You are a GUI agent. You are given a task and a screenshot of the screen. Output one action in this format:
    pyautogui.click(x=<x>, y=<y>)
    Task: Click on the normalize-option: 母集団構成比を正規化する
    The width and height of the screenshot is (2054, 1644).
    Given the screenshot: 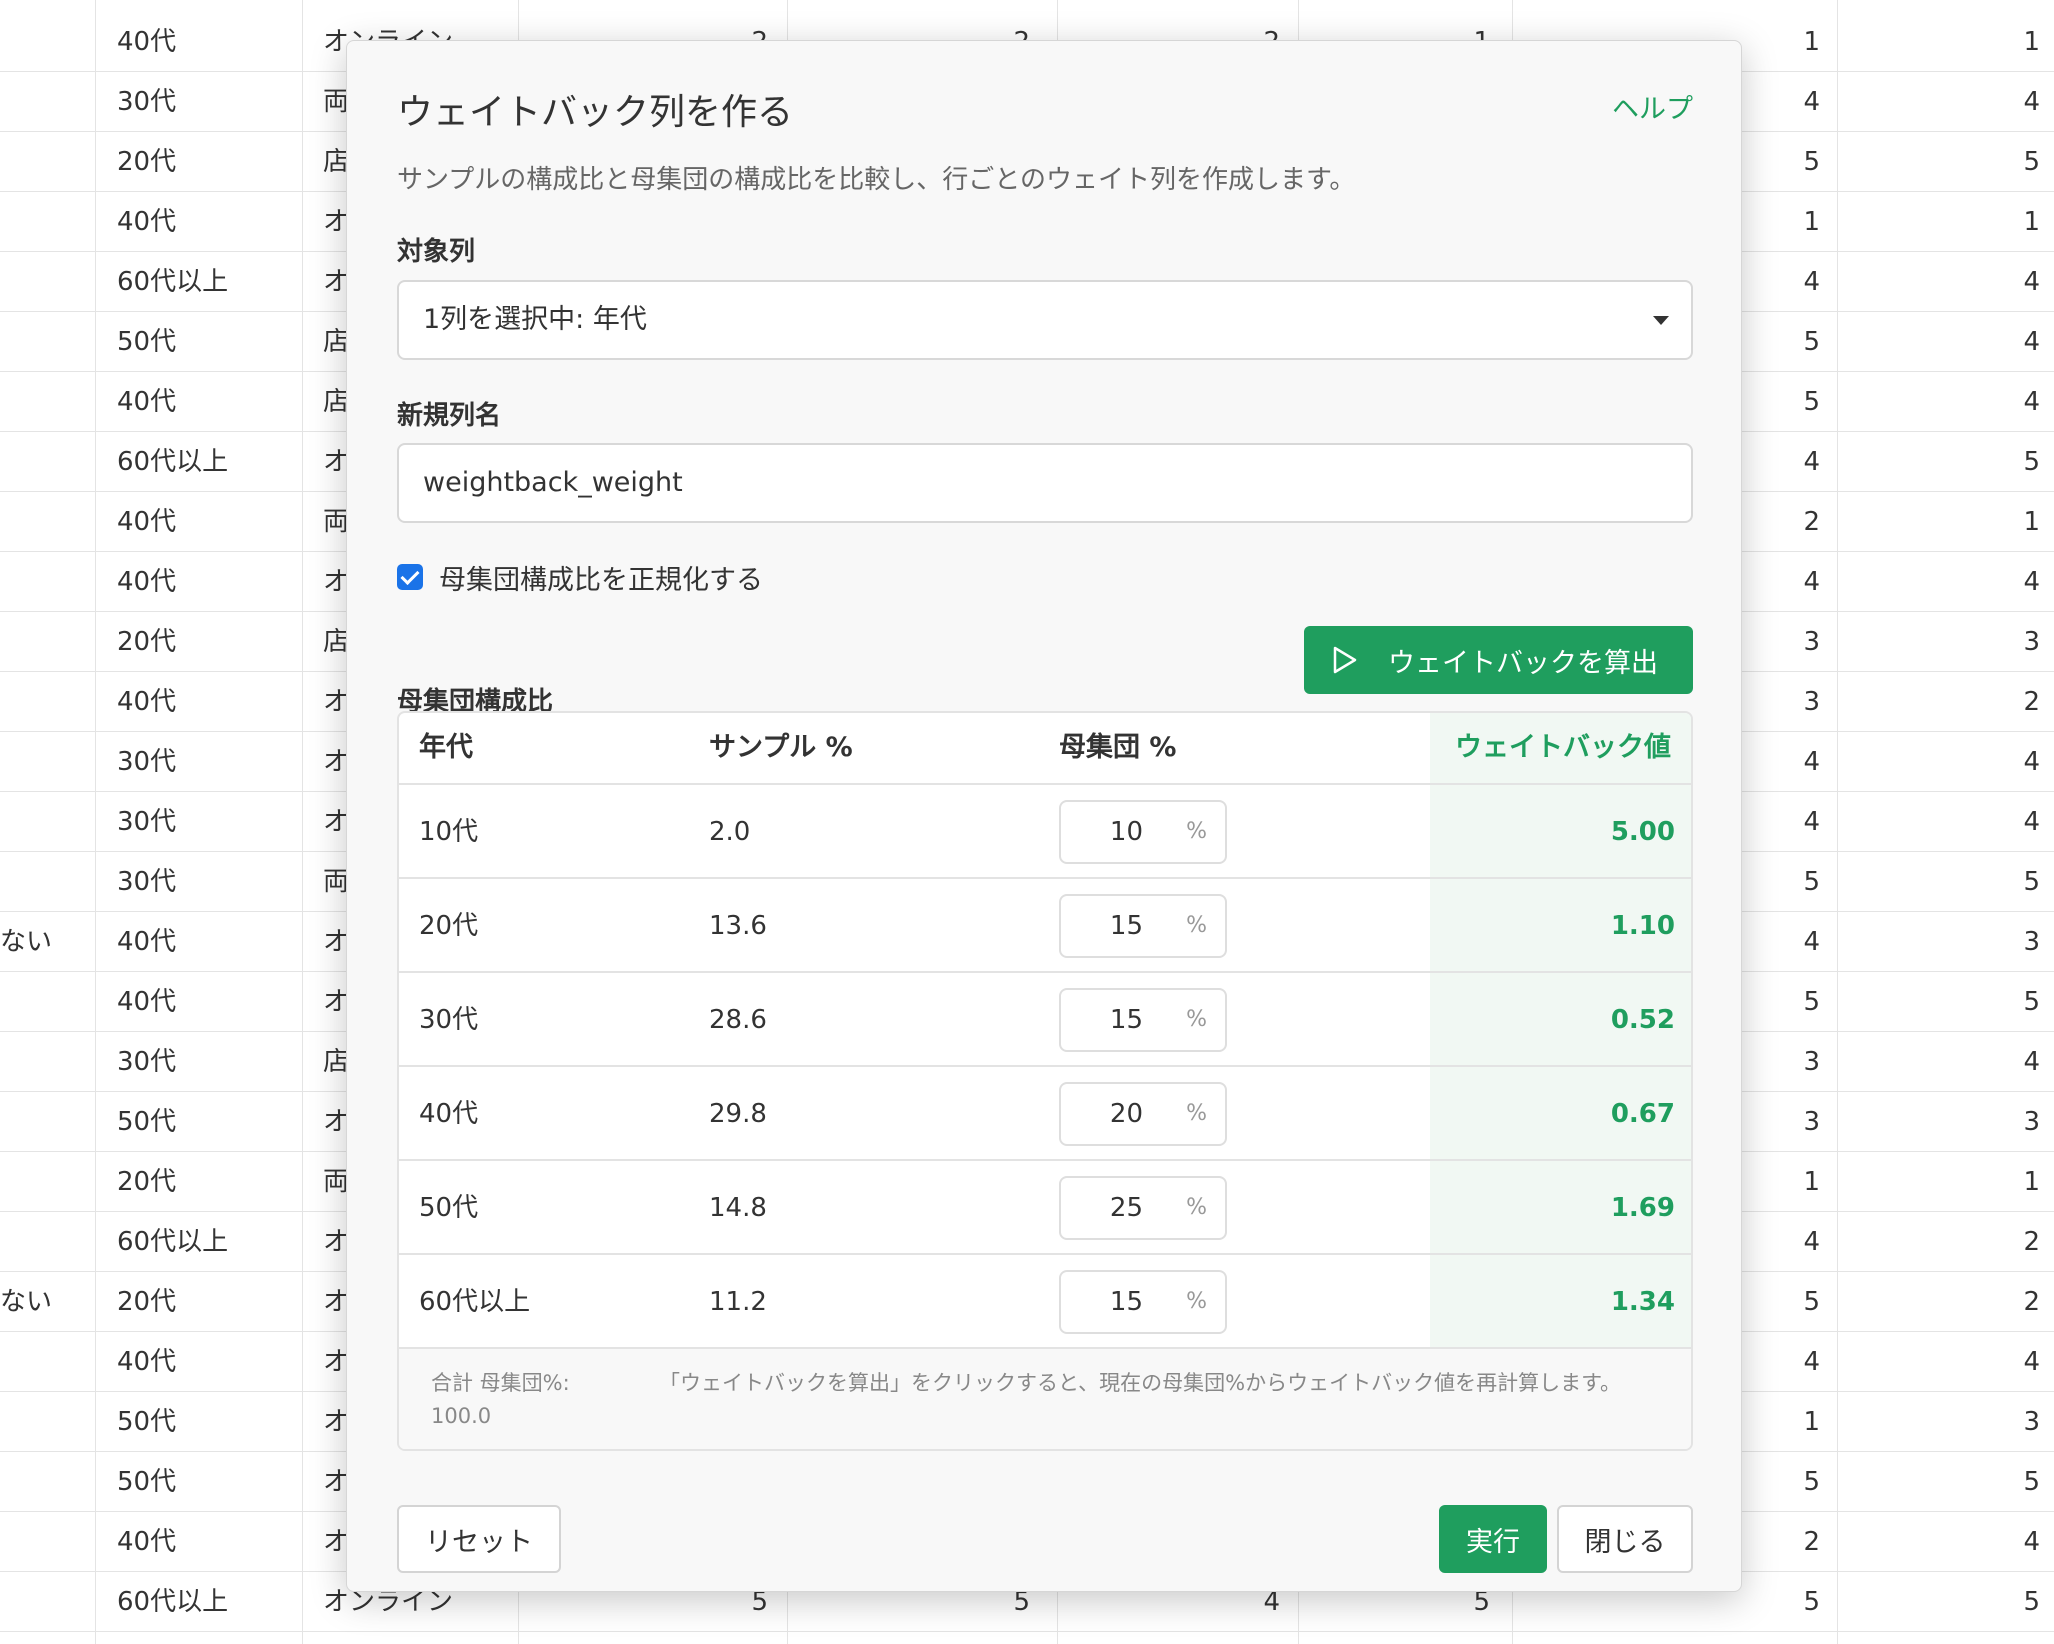 What is the action you would take?
    pyautogui.click(x=580, y=577)
    